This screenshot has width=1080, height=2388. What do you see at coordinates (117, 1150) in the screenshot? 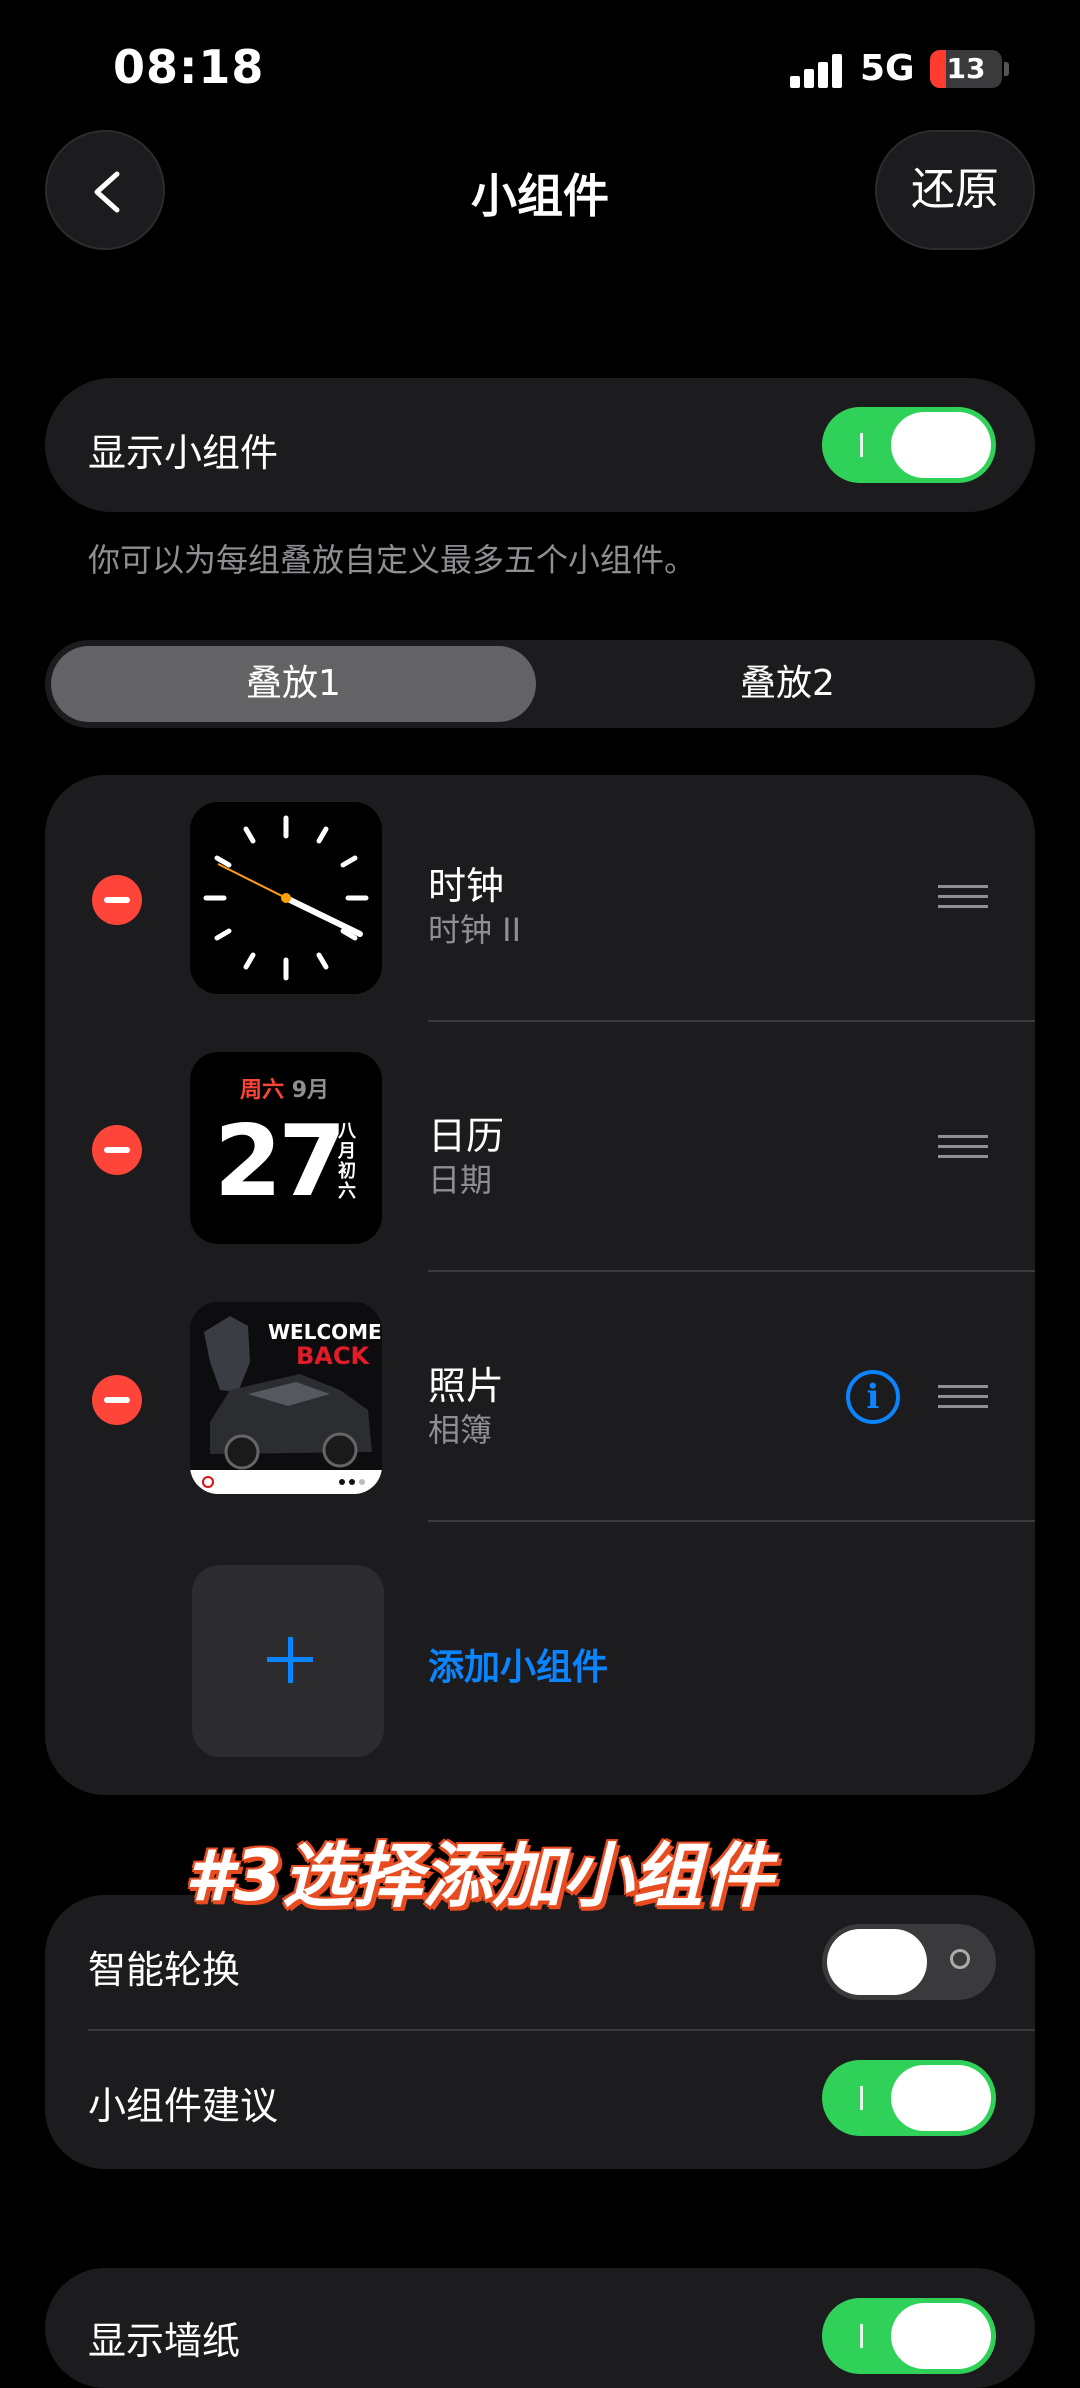
I see `remove-calendar-button` at bounding box center [117, 1150].